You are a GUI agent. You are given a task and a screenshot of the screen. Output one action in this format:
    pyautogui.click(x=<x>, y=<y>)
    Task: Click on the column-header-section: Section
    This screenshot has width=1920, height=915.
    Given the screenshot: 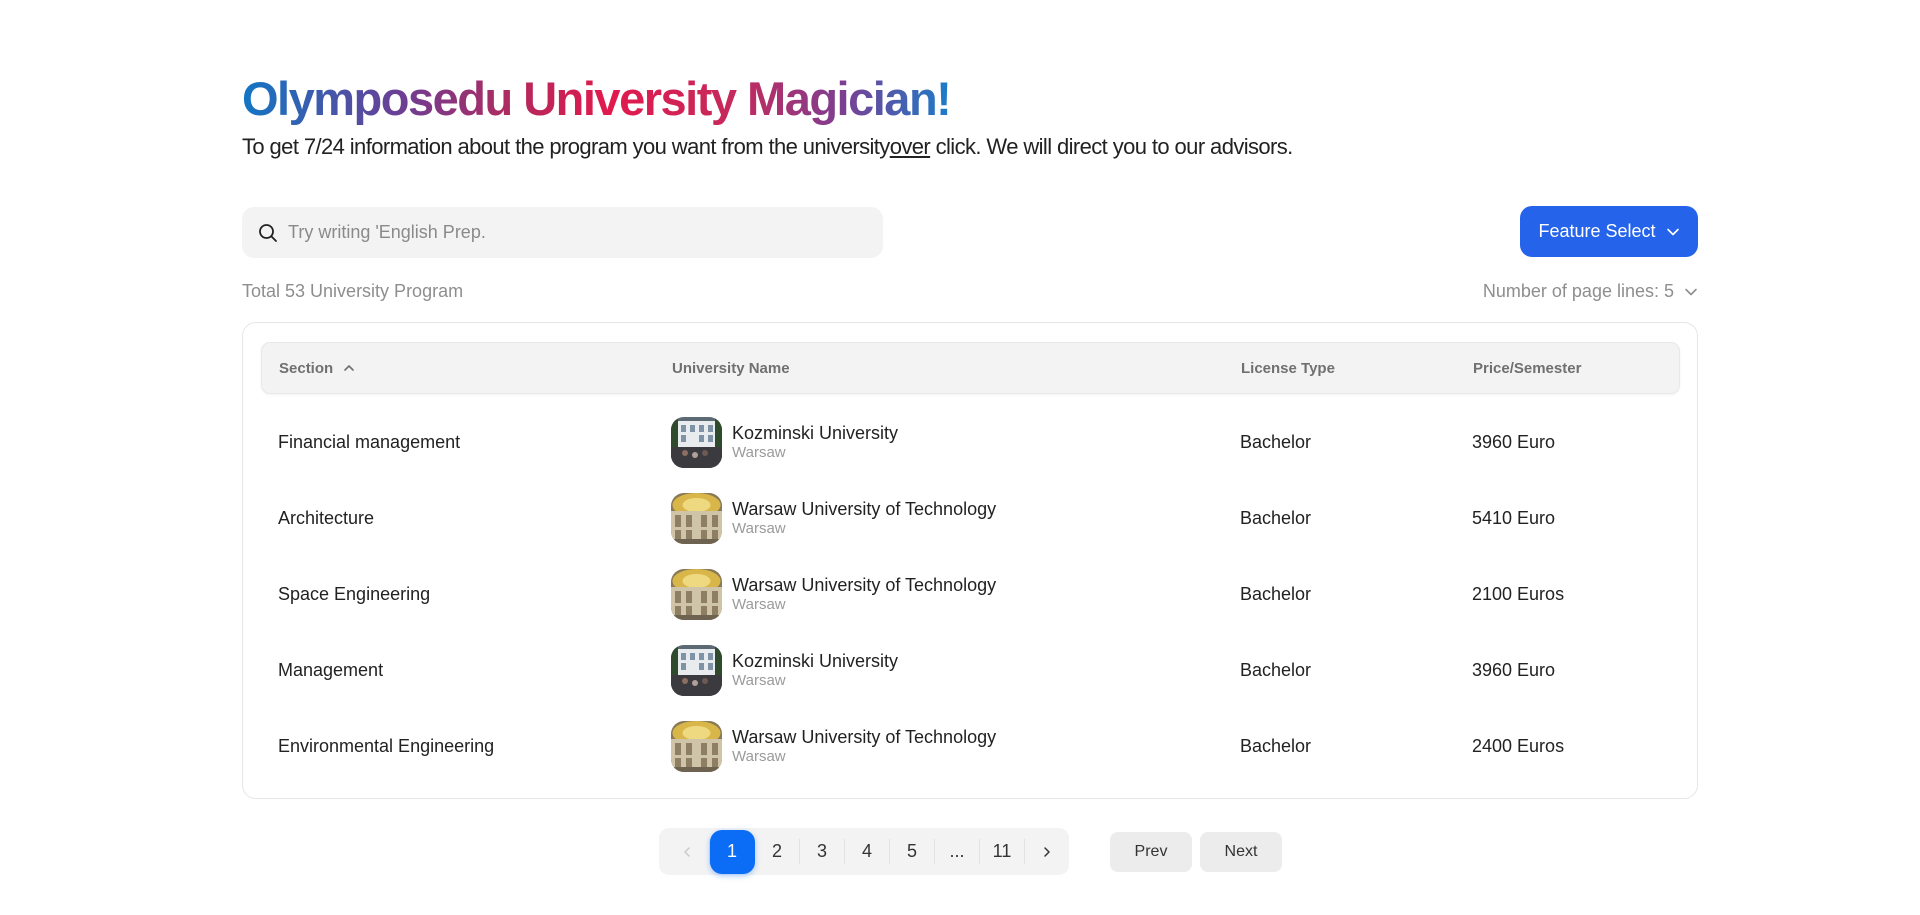 What is the action you would take?
    pyautogui.click(x=317, y=368)
    